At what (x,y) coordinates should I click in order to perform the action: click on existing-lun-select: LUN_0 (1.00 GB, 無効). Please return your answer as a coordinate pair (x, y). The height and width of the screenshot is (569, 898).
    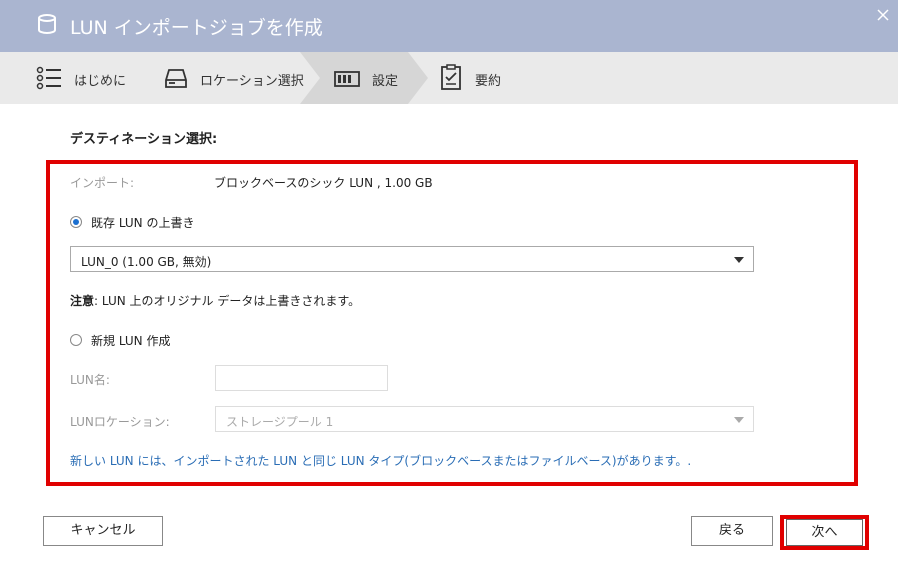
    Looking at the image, I should click on (412, 259).